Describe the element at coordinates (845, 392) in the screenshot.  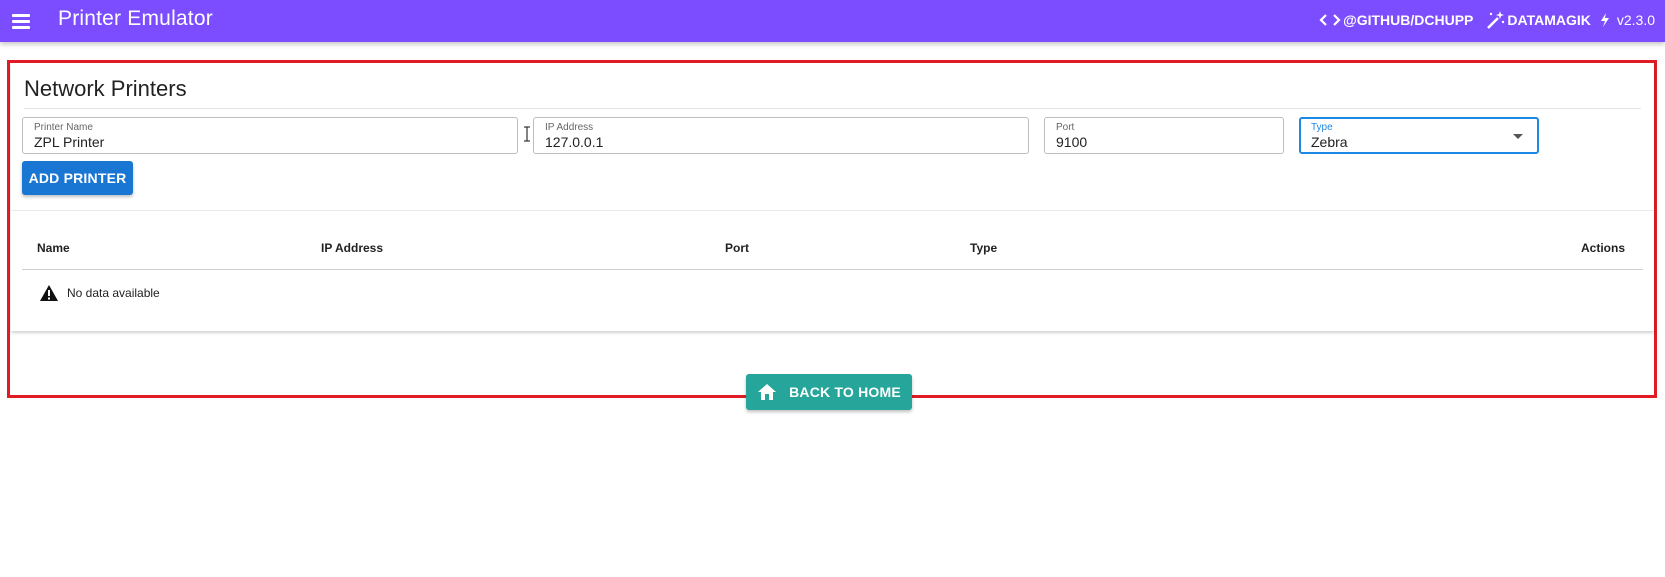
I see `back-to-home-label: BACK TO HOME` at that location.